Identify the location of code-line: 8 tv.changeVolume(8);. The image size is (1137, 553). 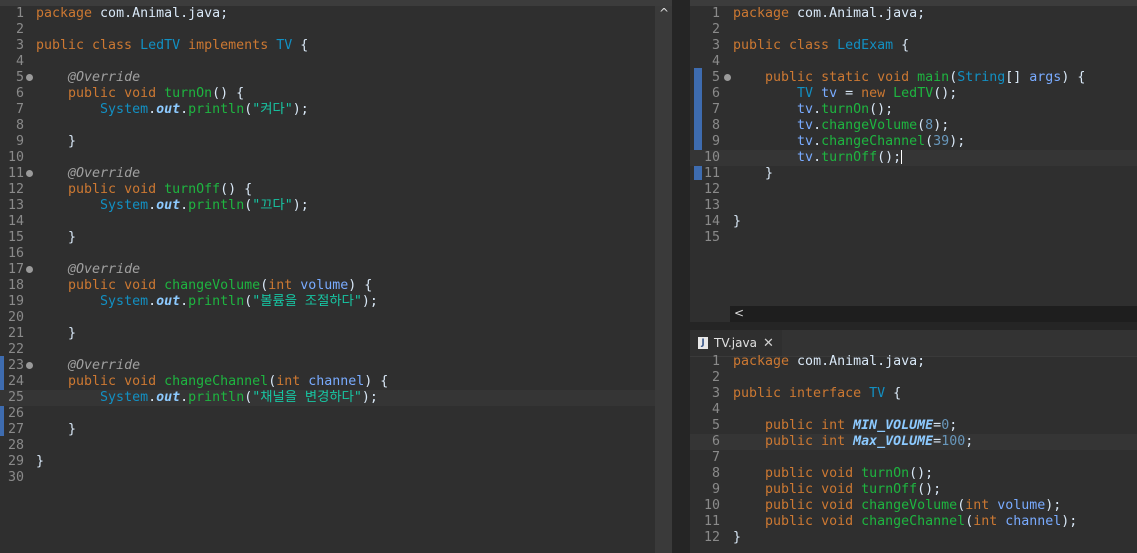
(913, 126).